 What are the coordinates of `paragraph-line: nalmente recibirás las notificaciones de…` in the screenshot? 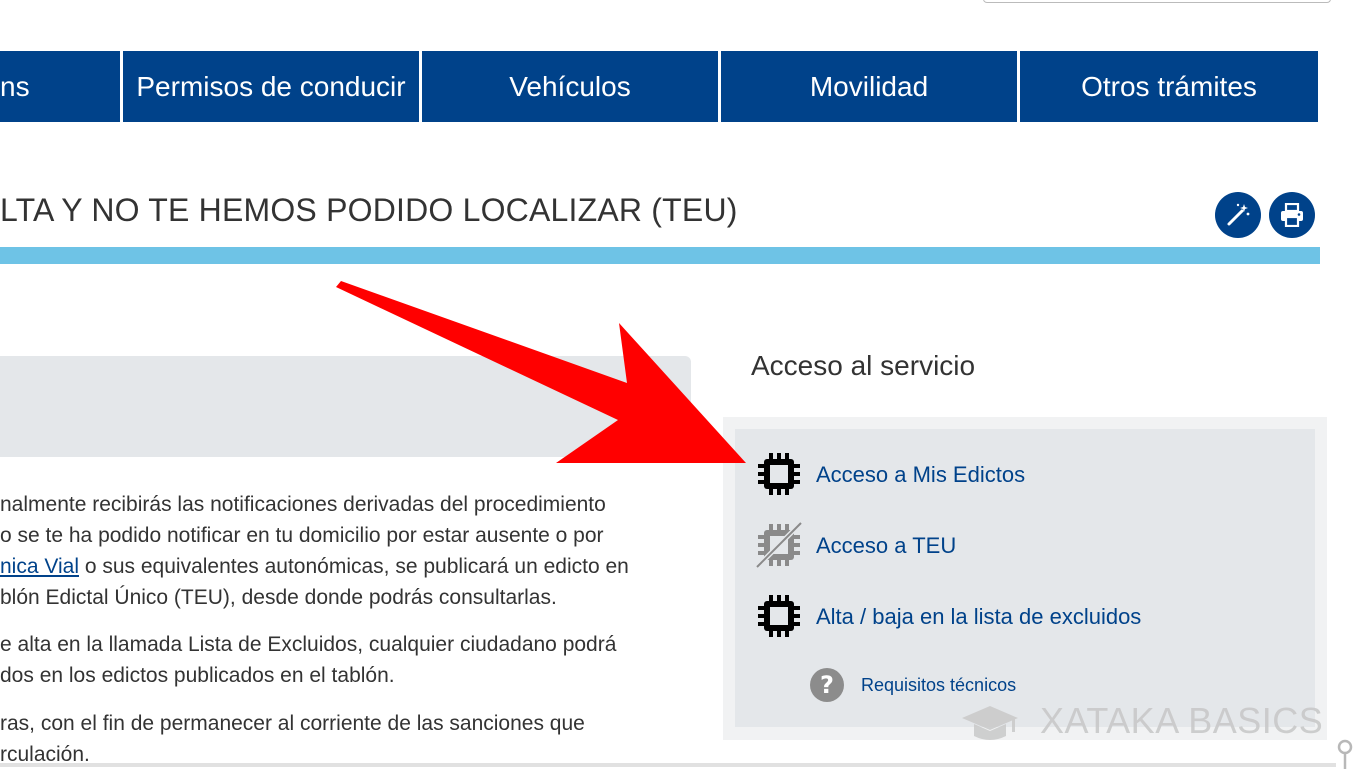 It's located at (303, 504).